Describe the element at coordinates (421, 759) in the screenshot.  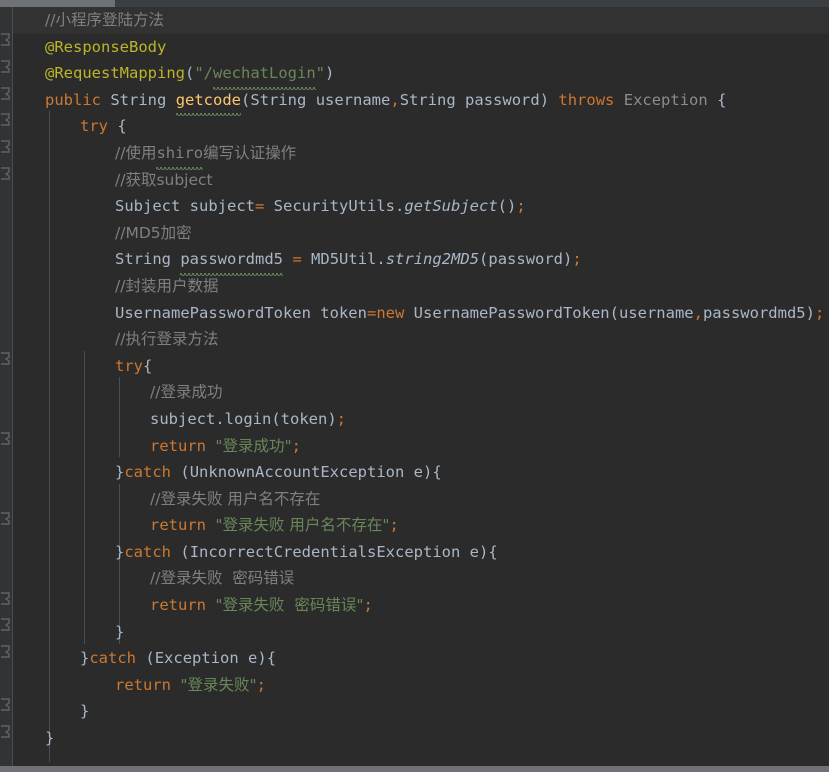
I see `code-line` at that location.